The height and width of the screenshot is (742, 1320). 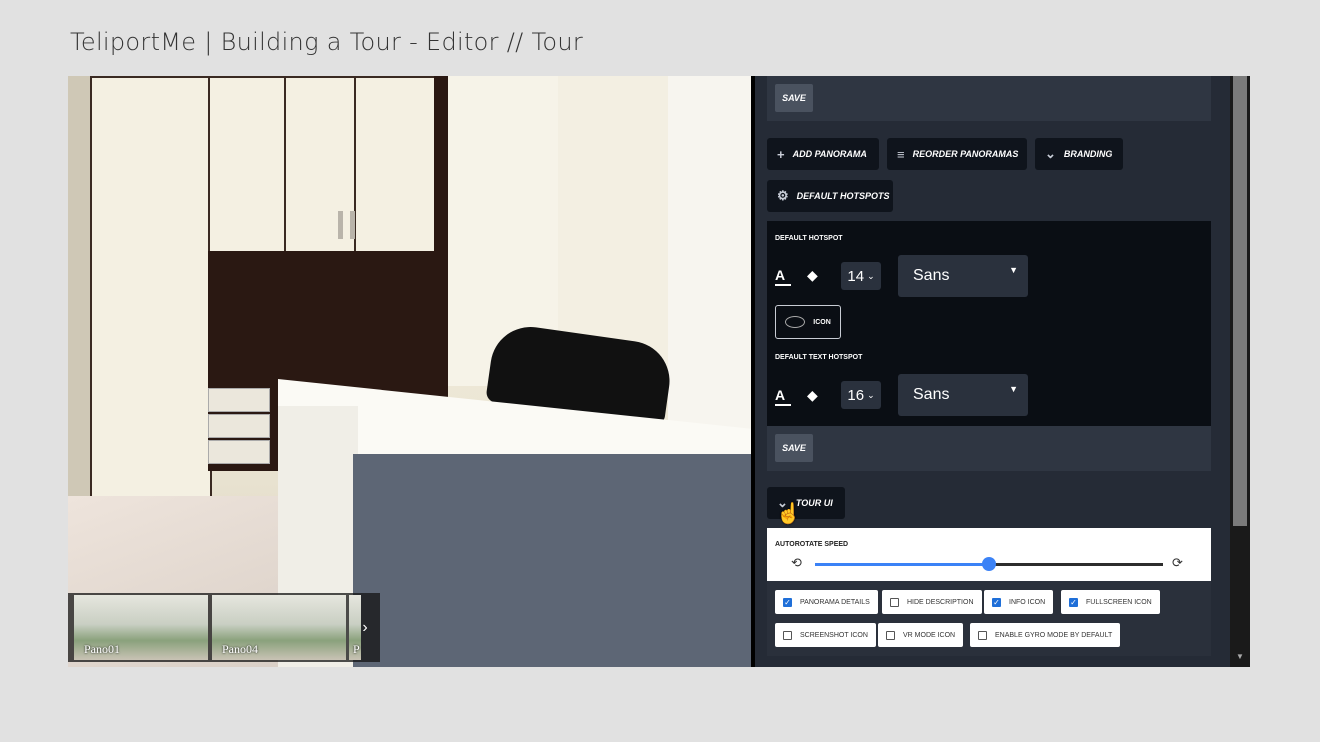 I want to click on font-size-value: 16, so click(x=856, y=395).